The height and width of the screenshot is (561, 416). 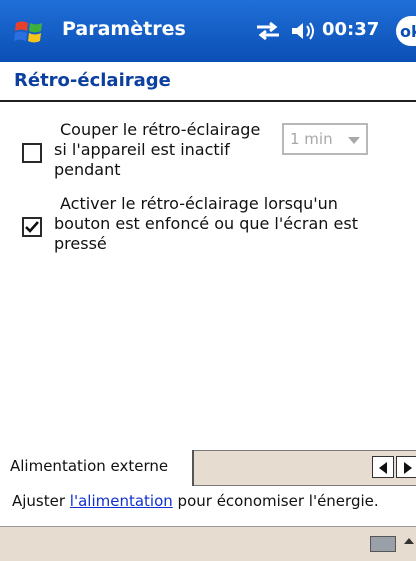 What do you see at coordinates (208, 543) in the screenshot?
I see `menu-bar` at bounding box center [208, 543].